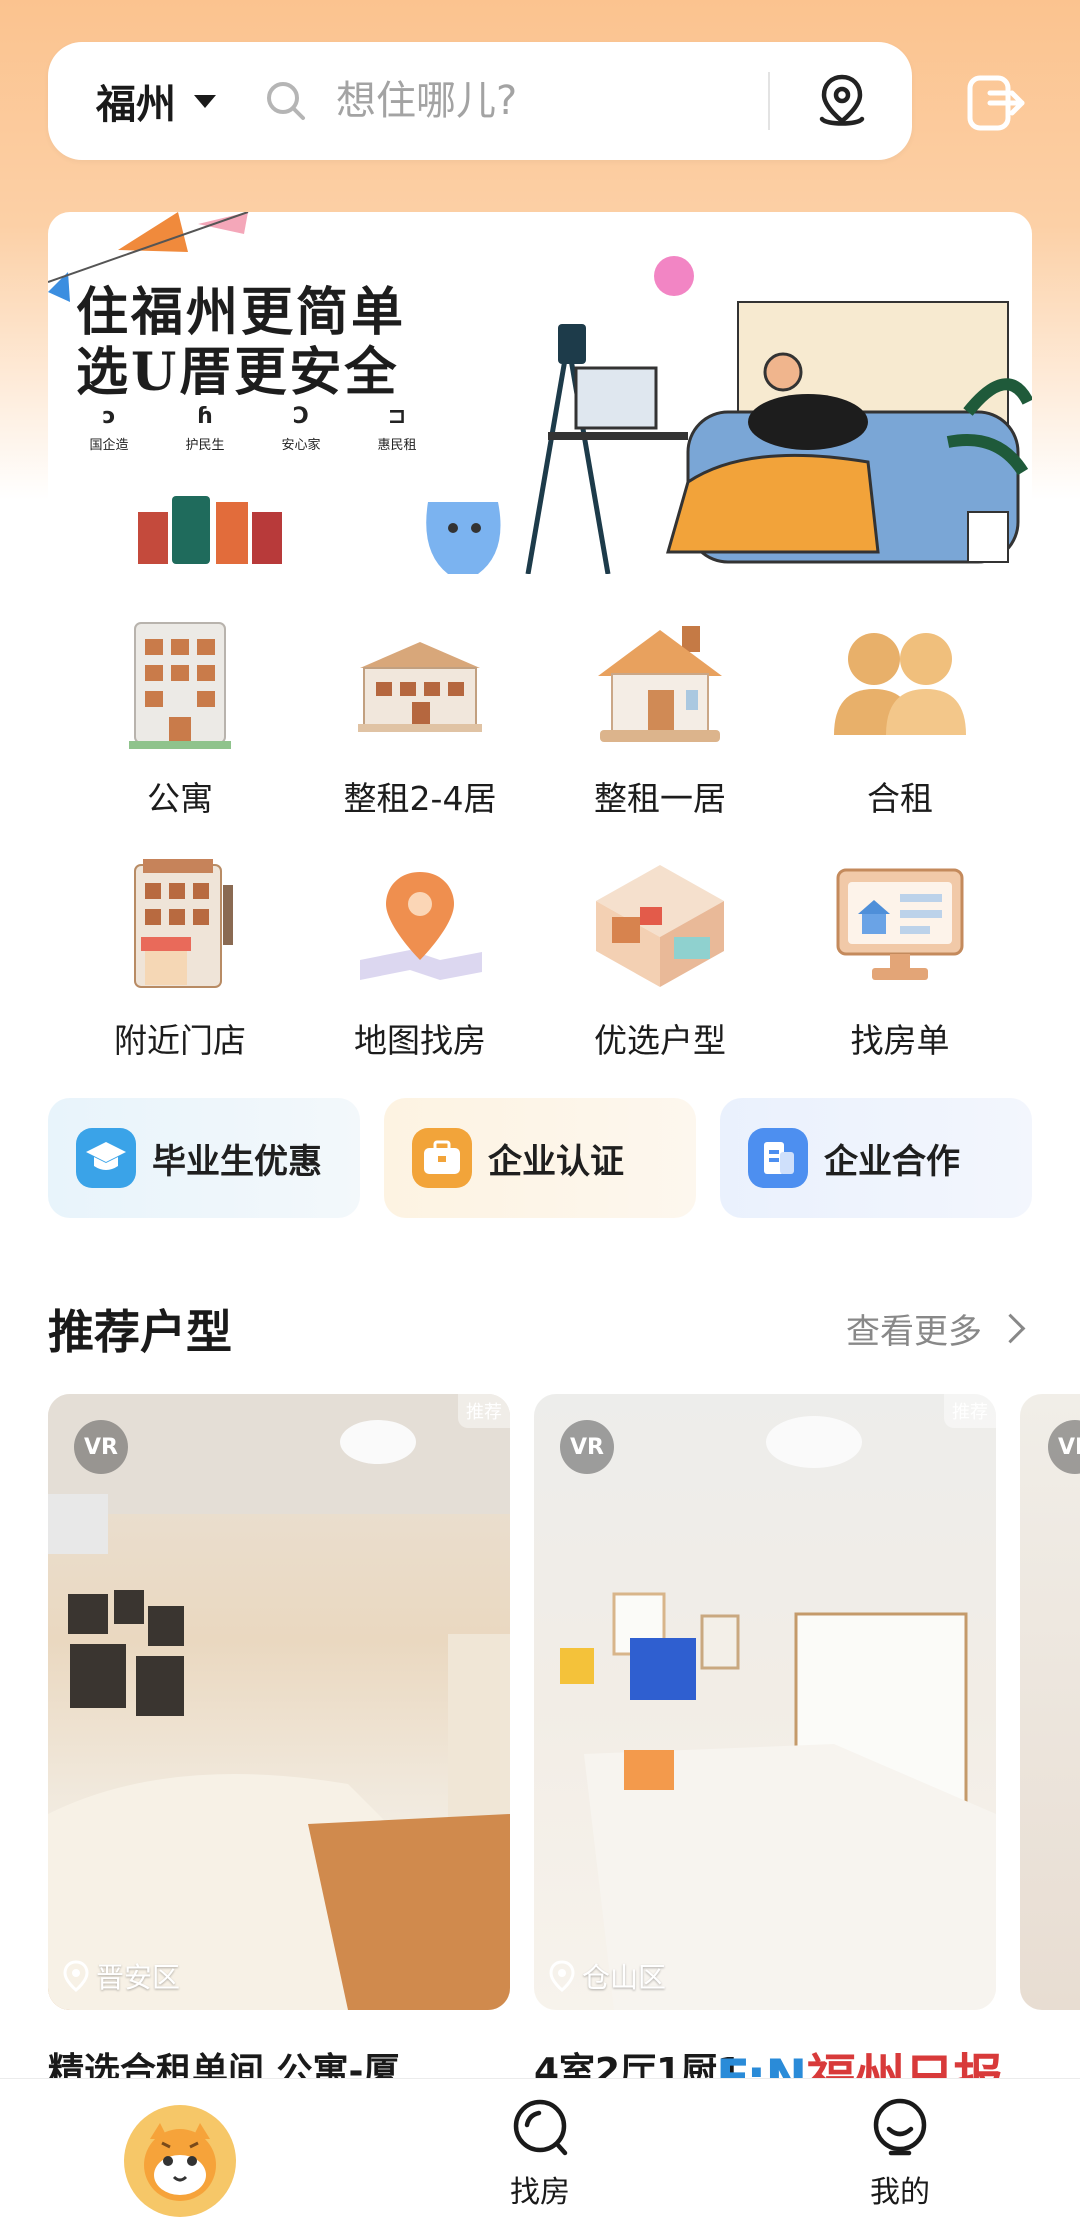 This screenshot has height=2237, width=1080. Describe the element at coordinates (900, 925) in the screenshot. I see `house-list-icon` at that location.